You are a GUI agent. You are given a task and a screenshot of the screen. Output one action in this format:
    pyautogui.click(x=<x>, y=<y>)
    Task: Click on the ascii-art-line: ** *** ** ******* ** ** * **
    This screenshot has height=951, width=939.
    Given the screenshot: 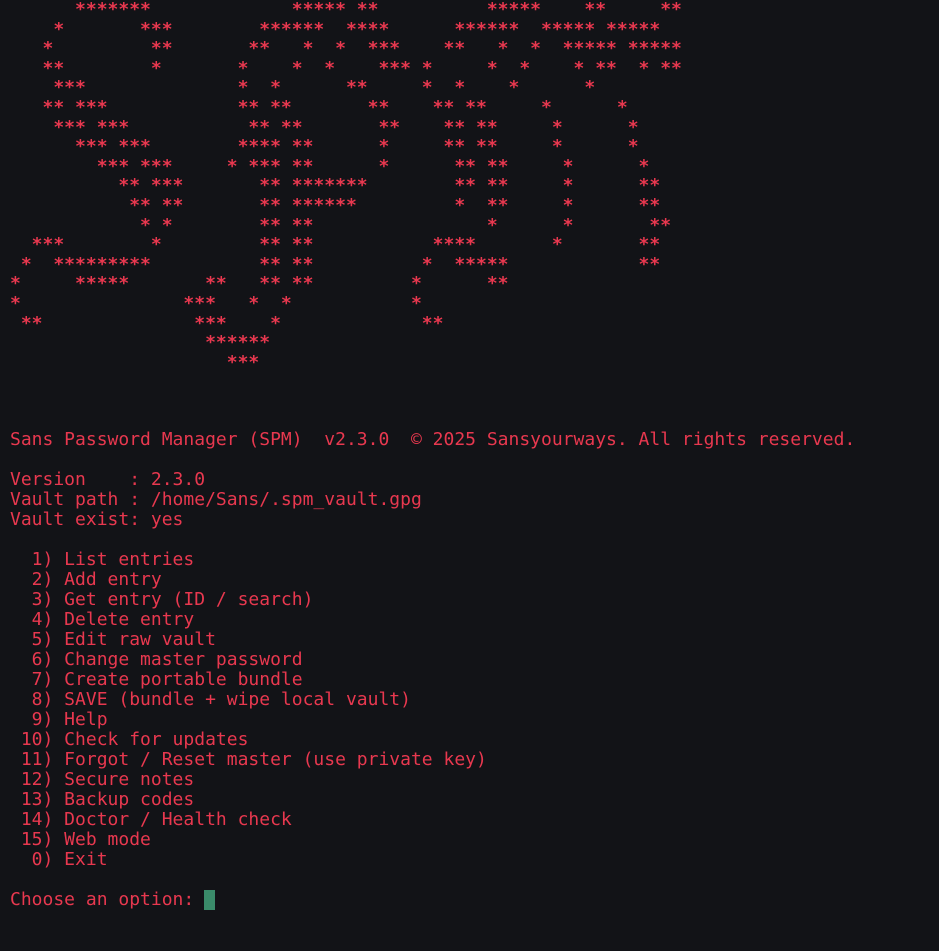 What is the action you would take?
    pyautogui.click(x=335, y=186)
    